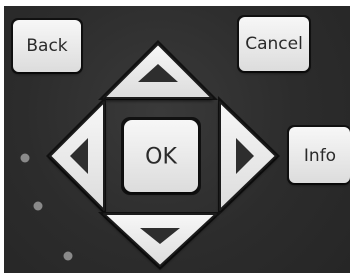 The width and height of the screenshot is (350, 273). I want to click on cancel-label: Cancel, so click(274, 44).